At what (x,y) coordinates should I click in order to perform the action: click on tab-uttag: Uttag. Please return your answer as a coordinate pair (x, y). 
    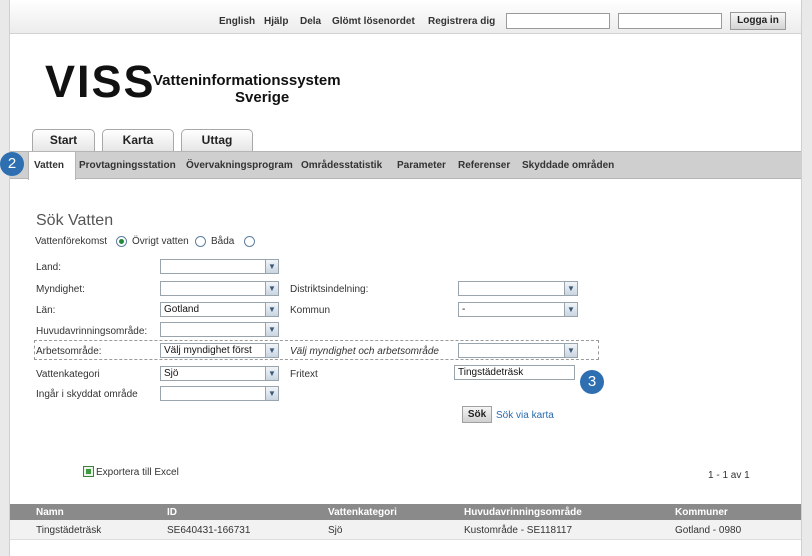
    Looking at the image, I should click on (217, 140).